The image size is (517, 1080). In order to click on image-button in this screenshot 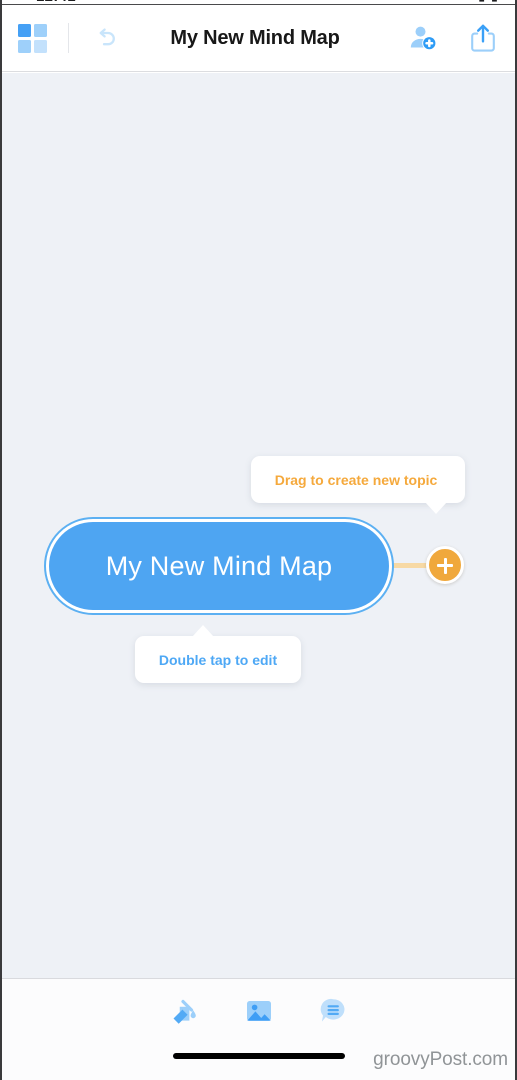, I will do `click(259, 1011)`.